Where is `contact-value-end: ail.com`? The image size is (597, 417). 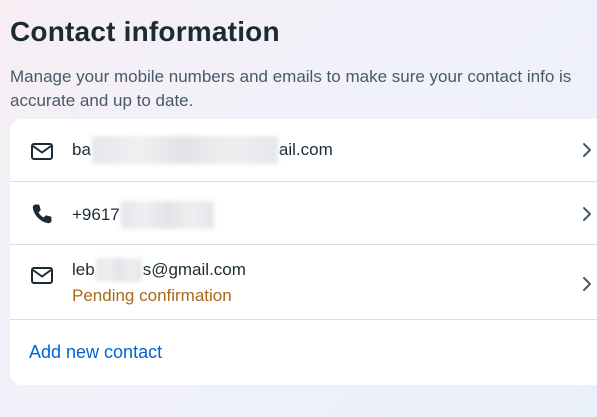
contact-value-end: ail.com is located at coordinates (305, 149).